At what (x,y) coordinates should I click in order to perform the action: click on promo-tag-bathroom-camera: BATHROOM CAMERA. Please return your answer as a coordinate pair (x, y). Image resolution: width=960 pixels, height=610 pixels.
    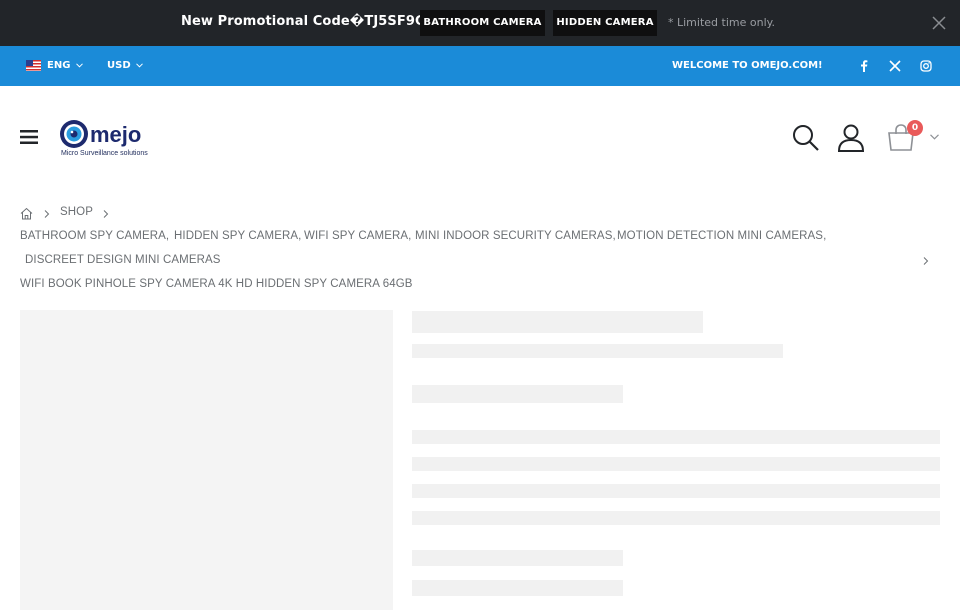
    Looking at the image, I should click on (482, 23).